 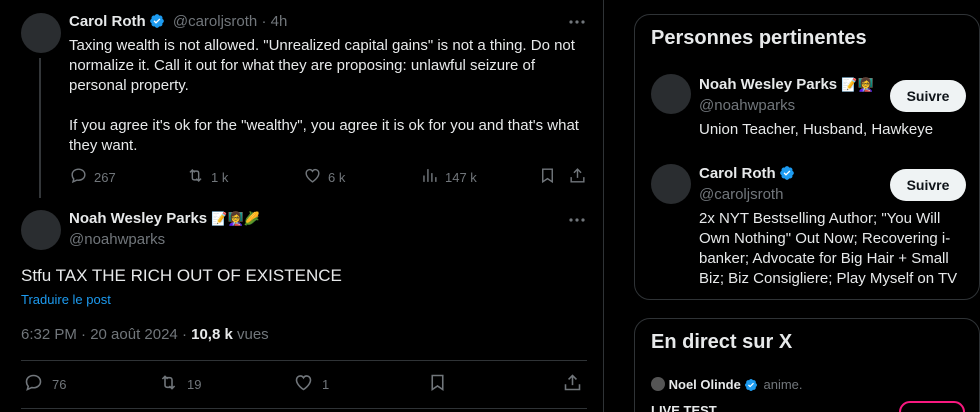 I want to click on name-emoji: 📝👩‍🏫🌽, so click(x=235, y=218).